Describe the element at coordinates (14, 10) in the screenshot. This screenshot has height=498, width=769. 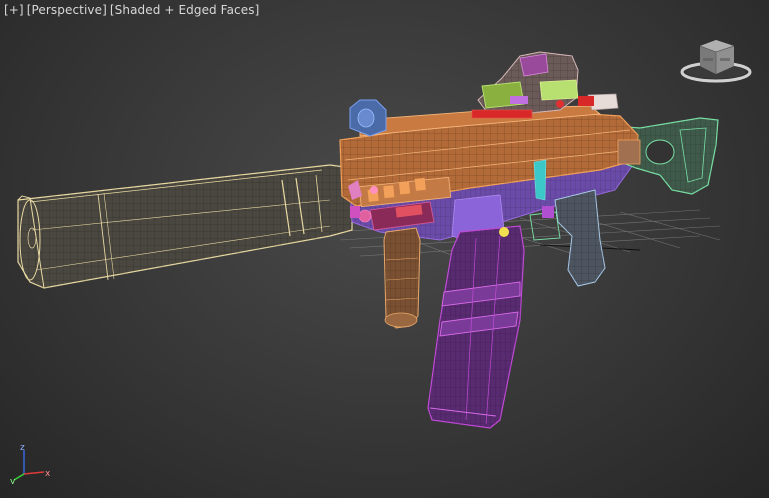
I see `viewport-menu-button: [+]` at that location.